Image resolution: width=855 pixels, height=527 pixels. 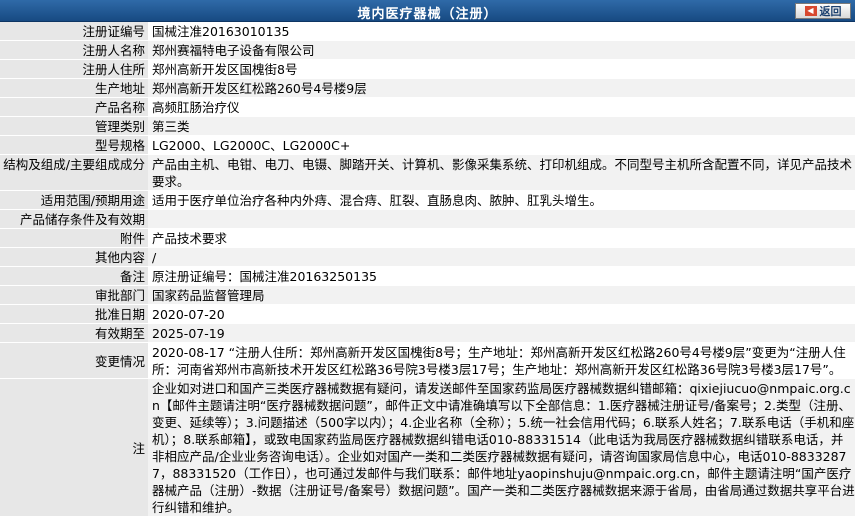 What do you see at coordinates (501, 238) in the screenshot?
I see `field-value: 产品技术要求` at bounding box center [501, 238].